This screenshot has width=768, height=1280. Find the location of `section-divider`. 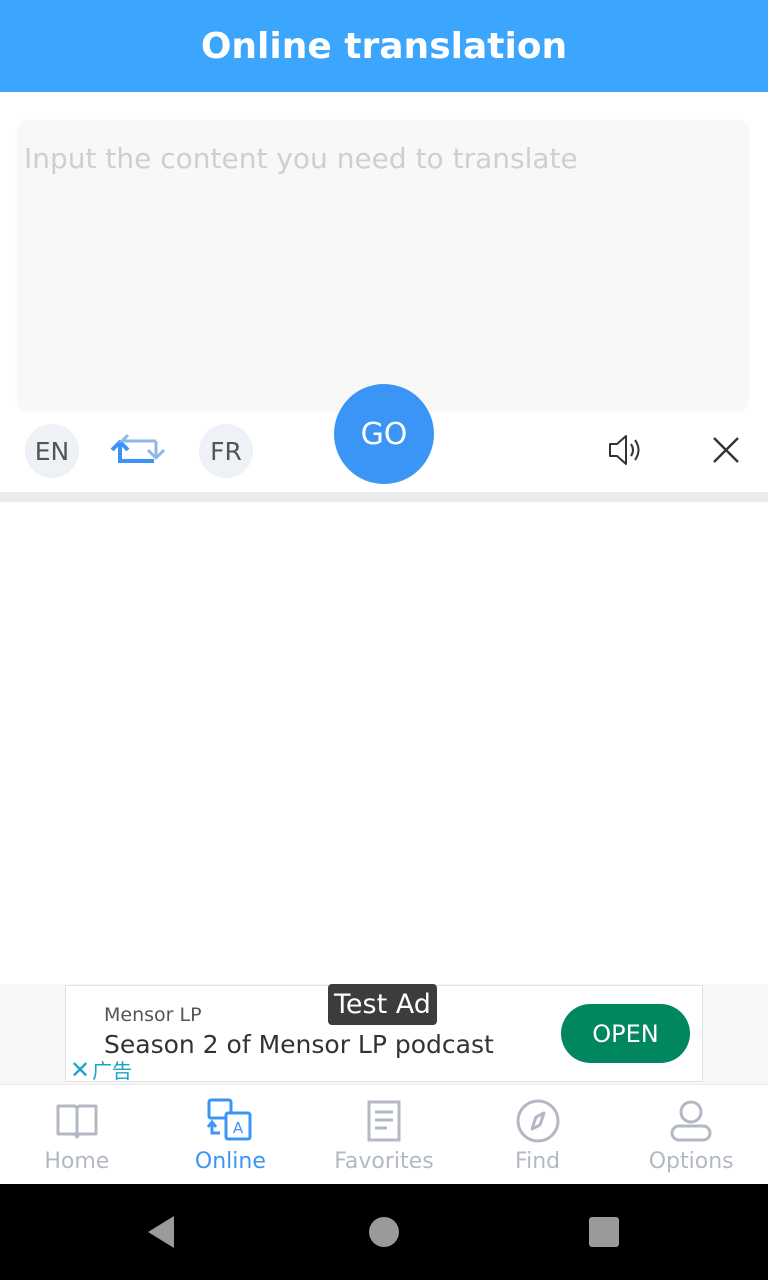

section-divider is located at coordinates (384, 497).